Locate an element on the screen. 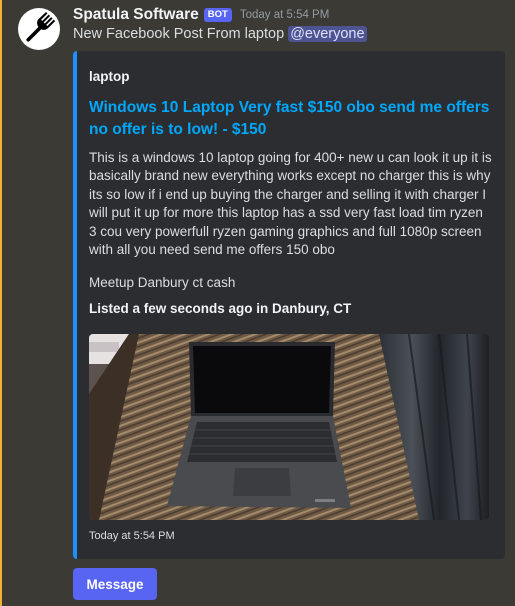 Image resolution: width=515 pixels, height=606 pixels. message-content: New Facebook Post From laptop @everyone is located at coordinates (220, 34).